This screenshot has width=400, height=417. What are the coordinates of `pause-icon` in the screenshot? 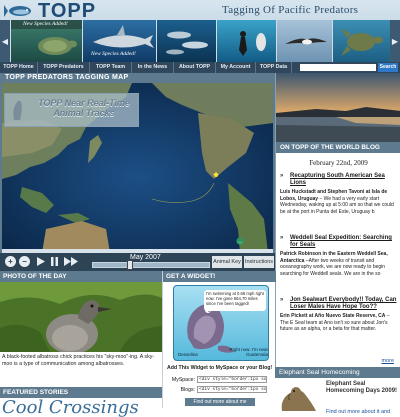 It's located at (54, 261).